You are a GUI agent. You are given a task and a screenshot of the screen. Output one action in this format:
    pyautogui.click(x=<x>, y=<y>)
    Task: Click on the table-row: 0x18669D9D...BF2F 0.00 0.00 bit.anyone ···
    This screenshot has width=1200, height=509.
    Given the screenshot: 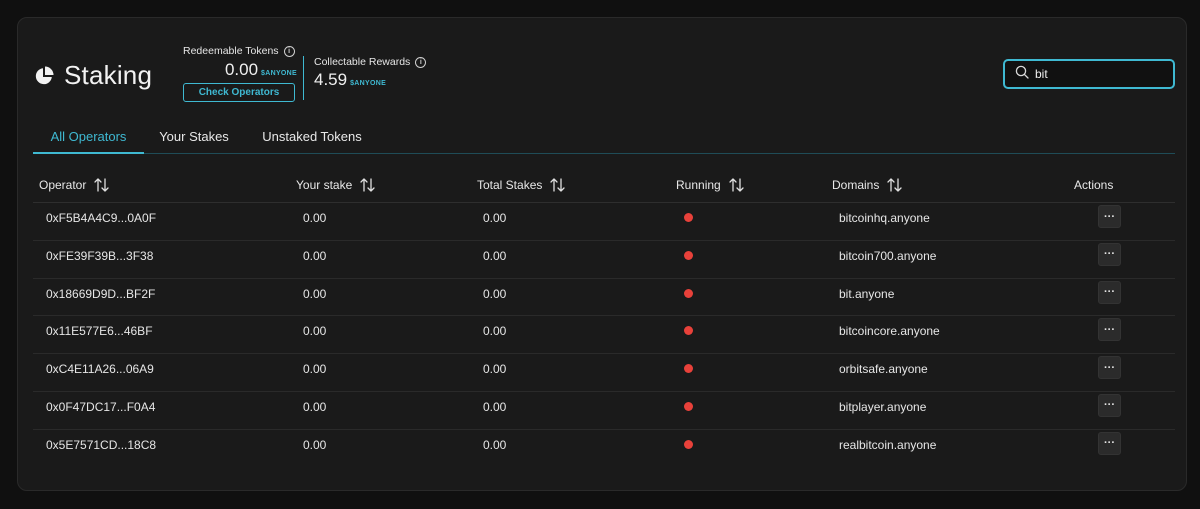 What is the action you would take?
    pyautogui.click(x=604, y=298)
    